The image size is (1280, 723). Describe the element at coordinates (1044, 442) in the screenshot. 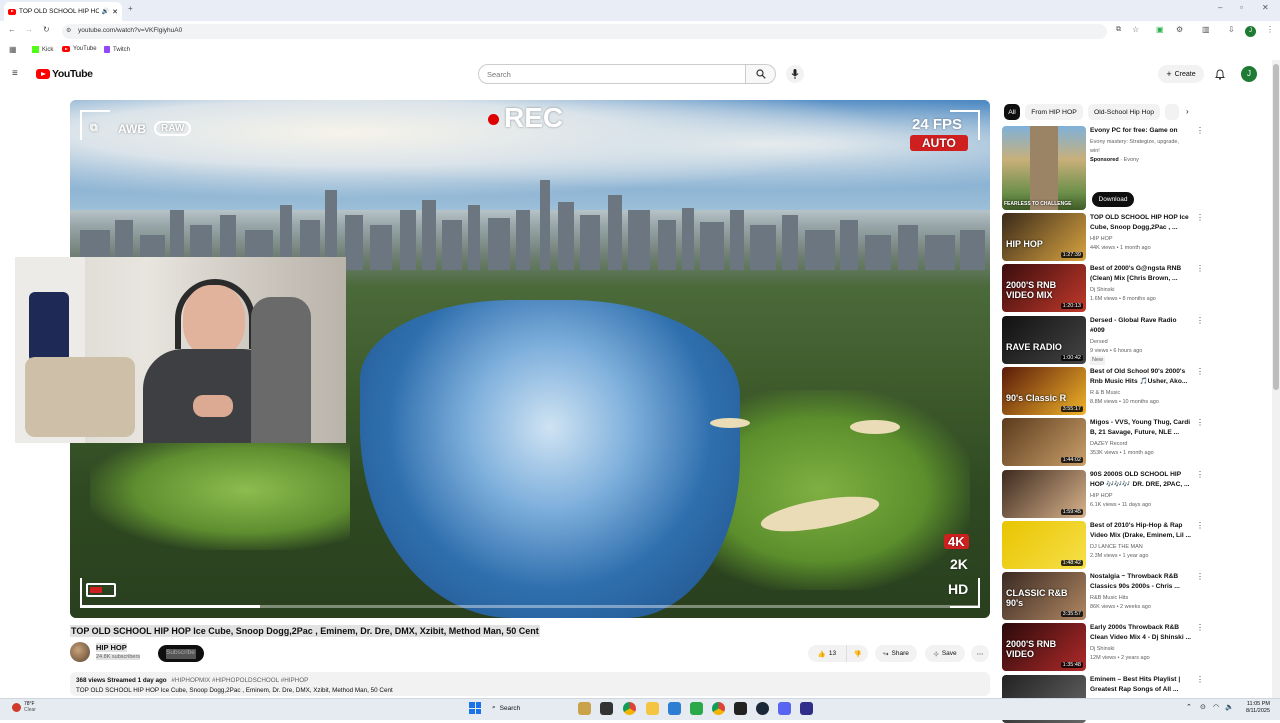

I see `video-thumbnail: 1:44:02` at that location.